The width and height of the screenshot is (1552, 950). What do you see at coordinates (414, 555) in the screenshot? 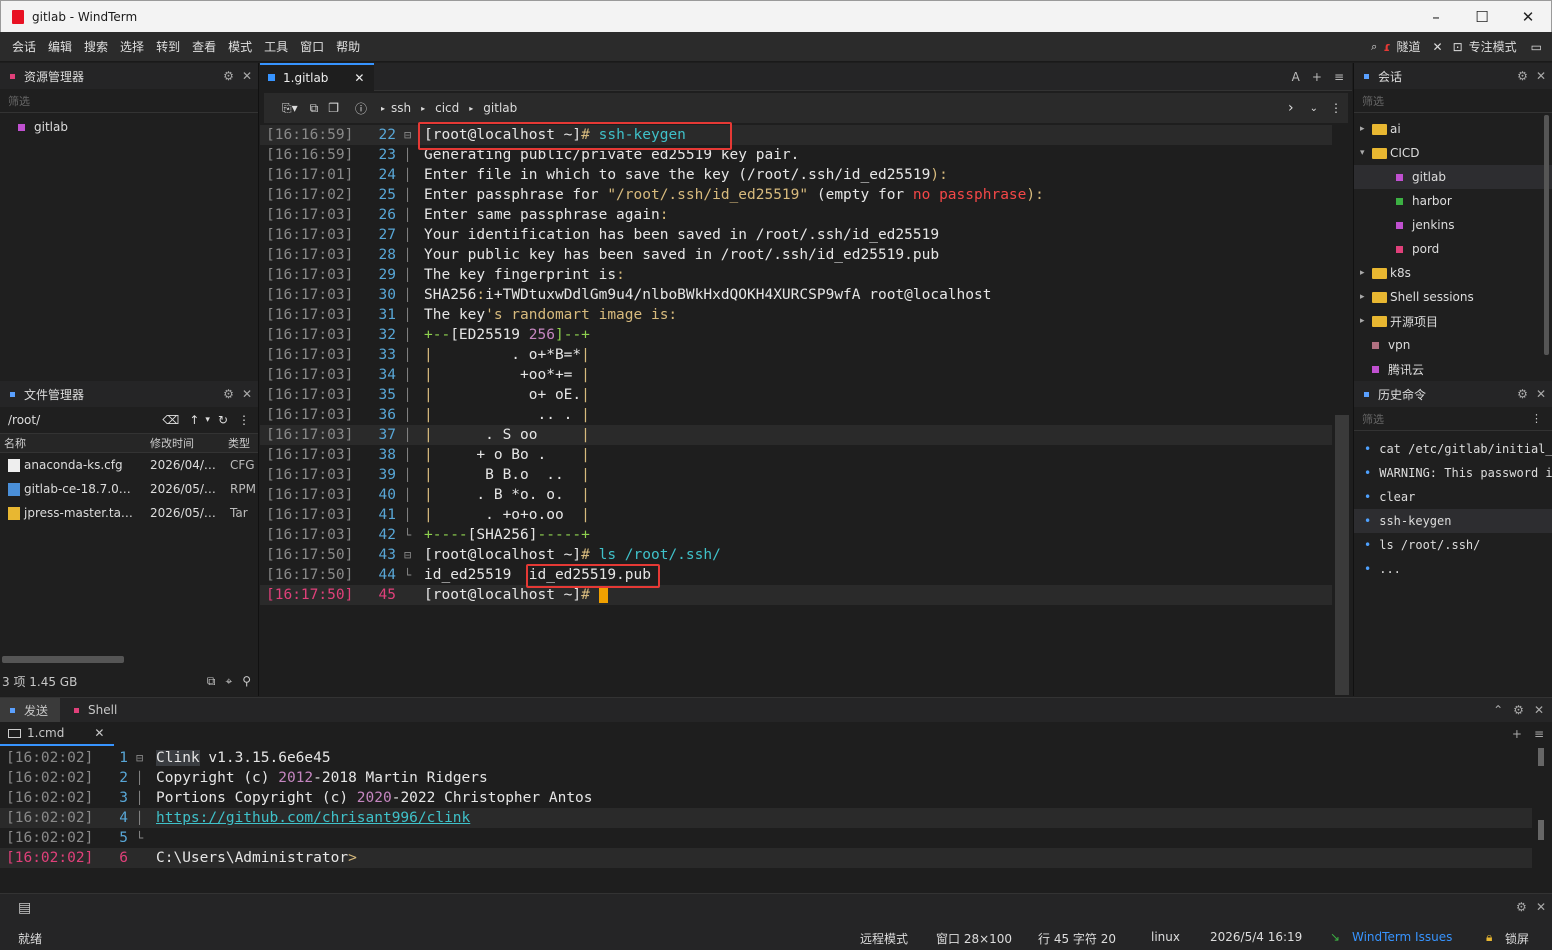
I see `fold-toggle-icon: ⊟` at bounding box center [414, 555].